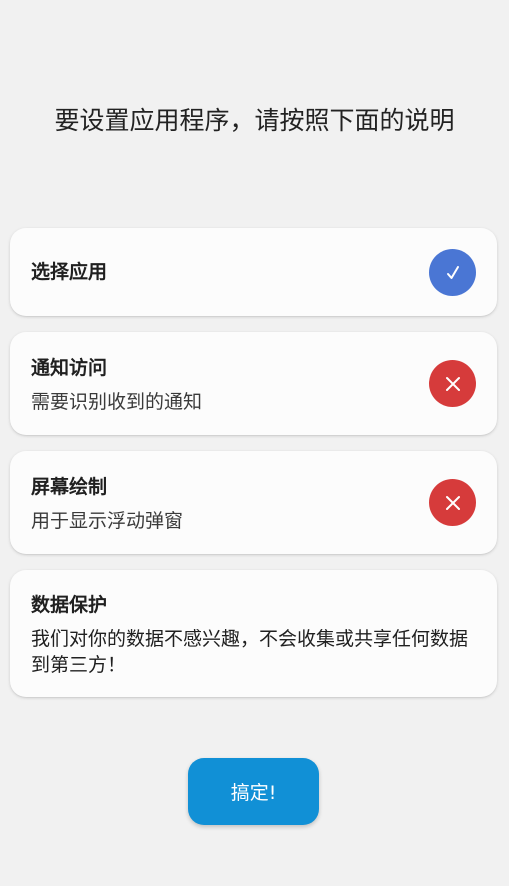  Describe the element at coordinates (253, 272) in the screenshot. I see `step-card-select-app: 选择应用` at that location.